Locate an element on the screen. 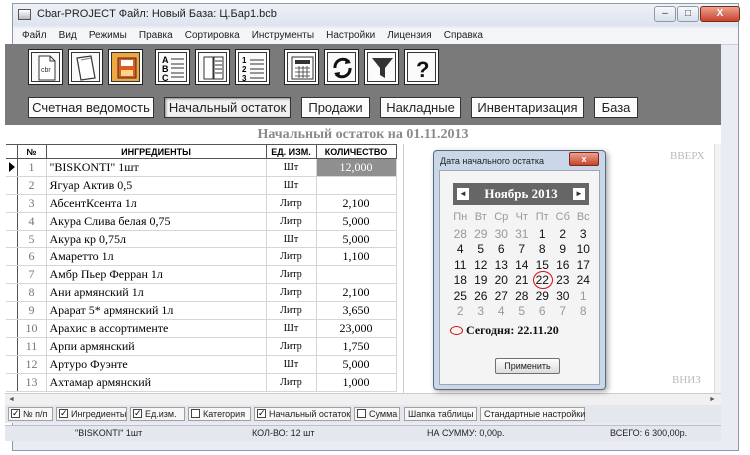 This screenshot has width=750, height=455. calendar-day: 31 is located at coordinates (522, 234).